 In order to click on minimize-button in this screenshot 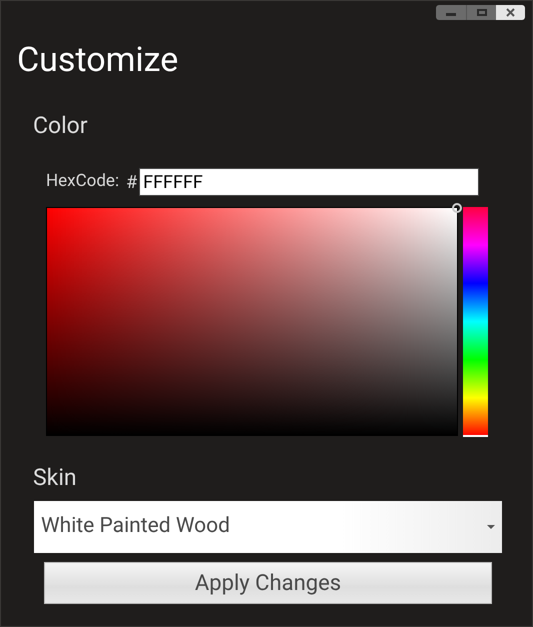, I will do `click(451, 12)`.